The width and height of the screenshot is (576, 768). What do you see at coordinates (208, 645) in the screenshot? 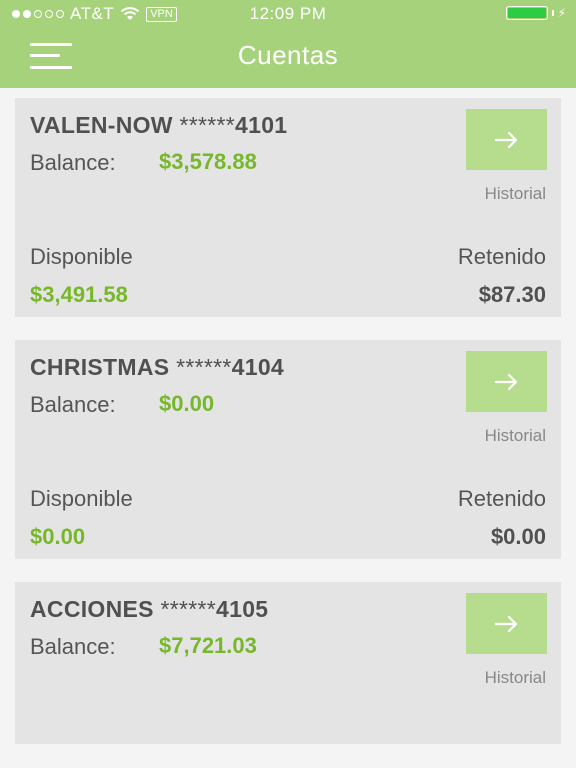
I see `balance-value: $7,721.03` at bounding box center [208, 645].